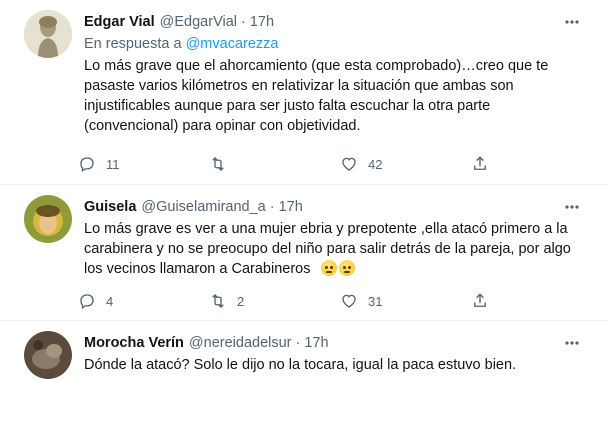  Describe the element at coordinates (143, 164) in the screenshot. I see `reply-button: 11` at that location.